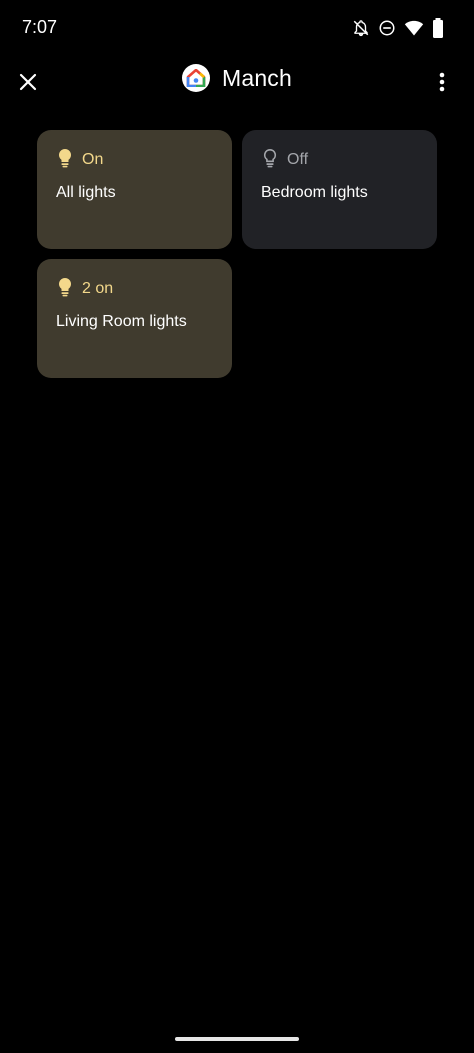 This screenshot has height=1053, width=474. I want to click on tile-status-text: On, so click(93, 159).